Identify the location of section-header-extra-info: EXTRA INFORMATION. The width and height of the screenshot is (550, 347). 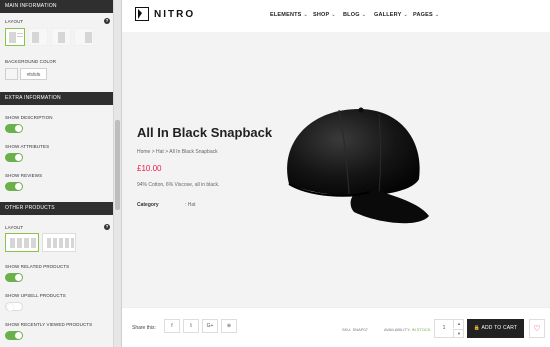
(56, 98).